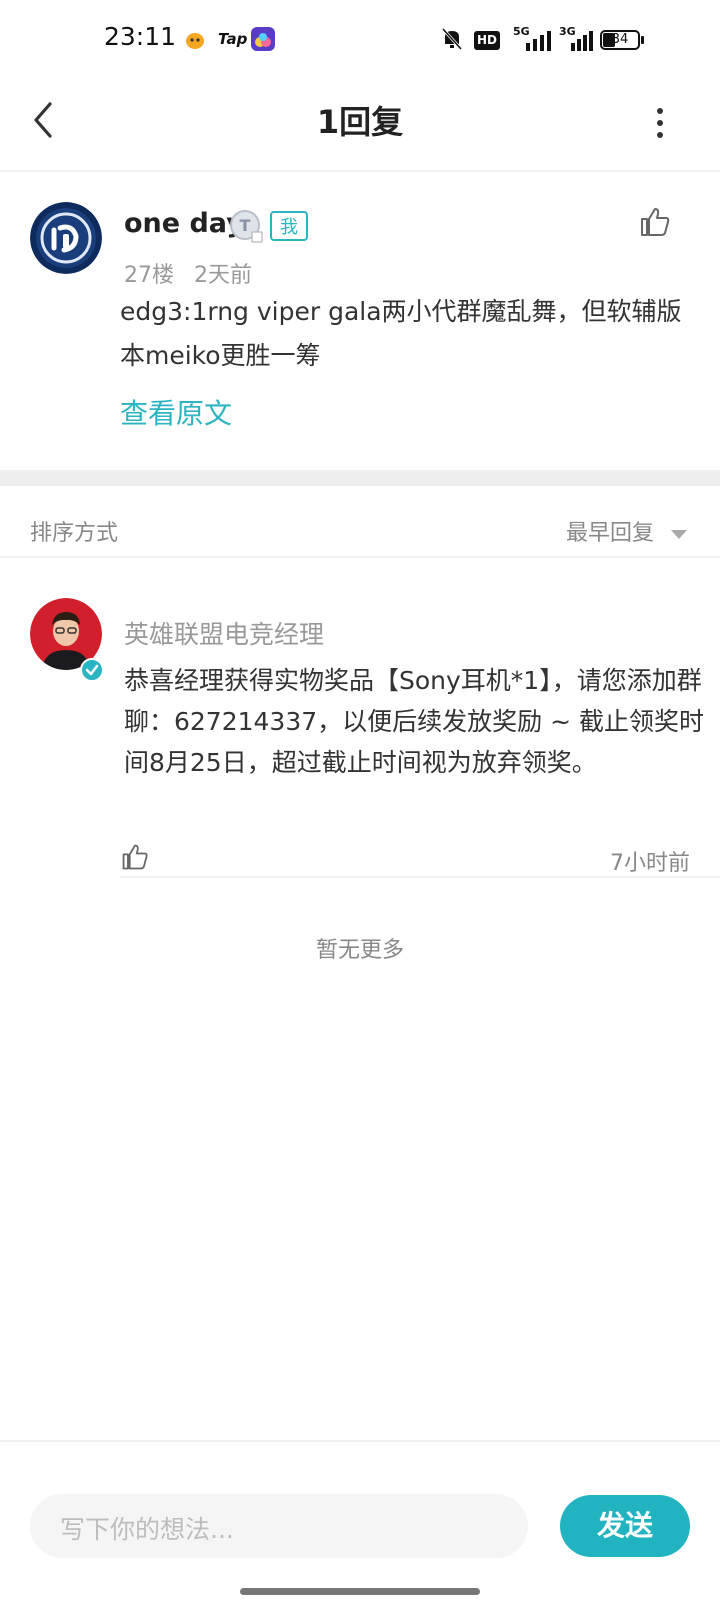 The image size is (720, 1608). I want to click on post-author-avatar, so click(66, 238).